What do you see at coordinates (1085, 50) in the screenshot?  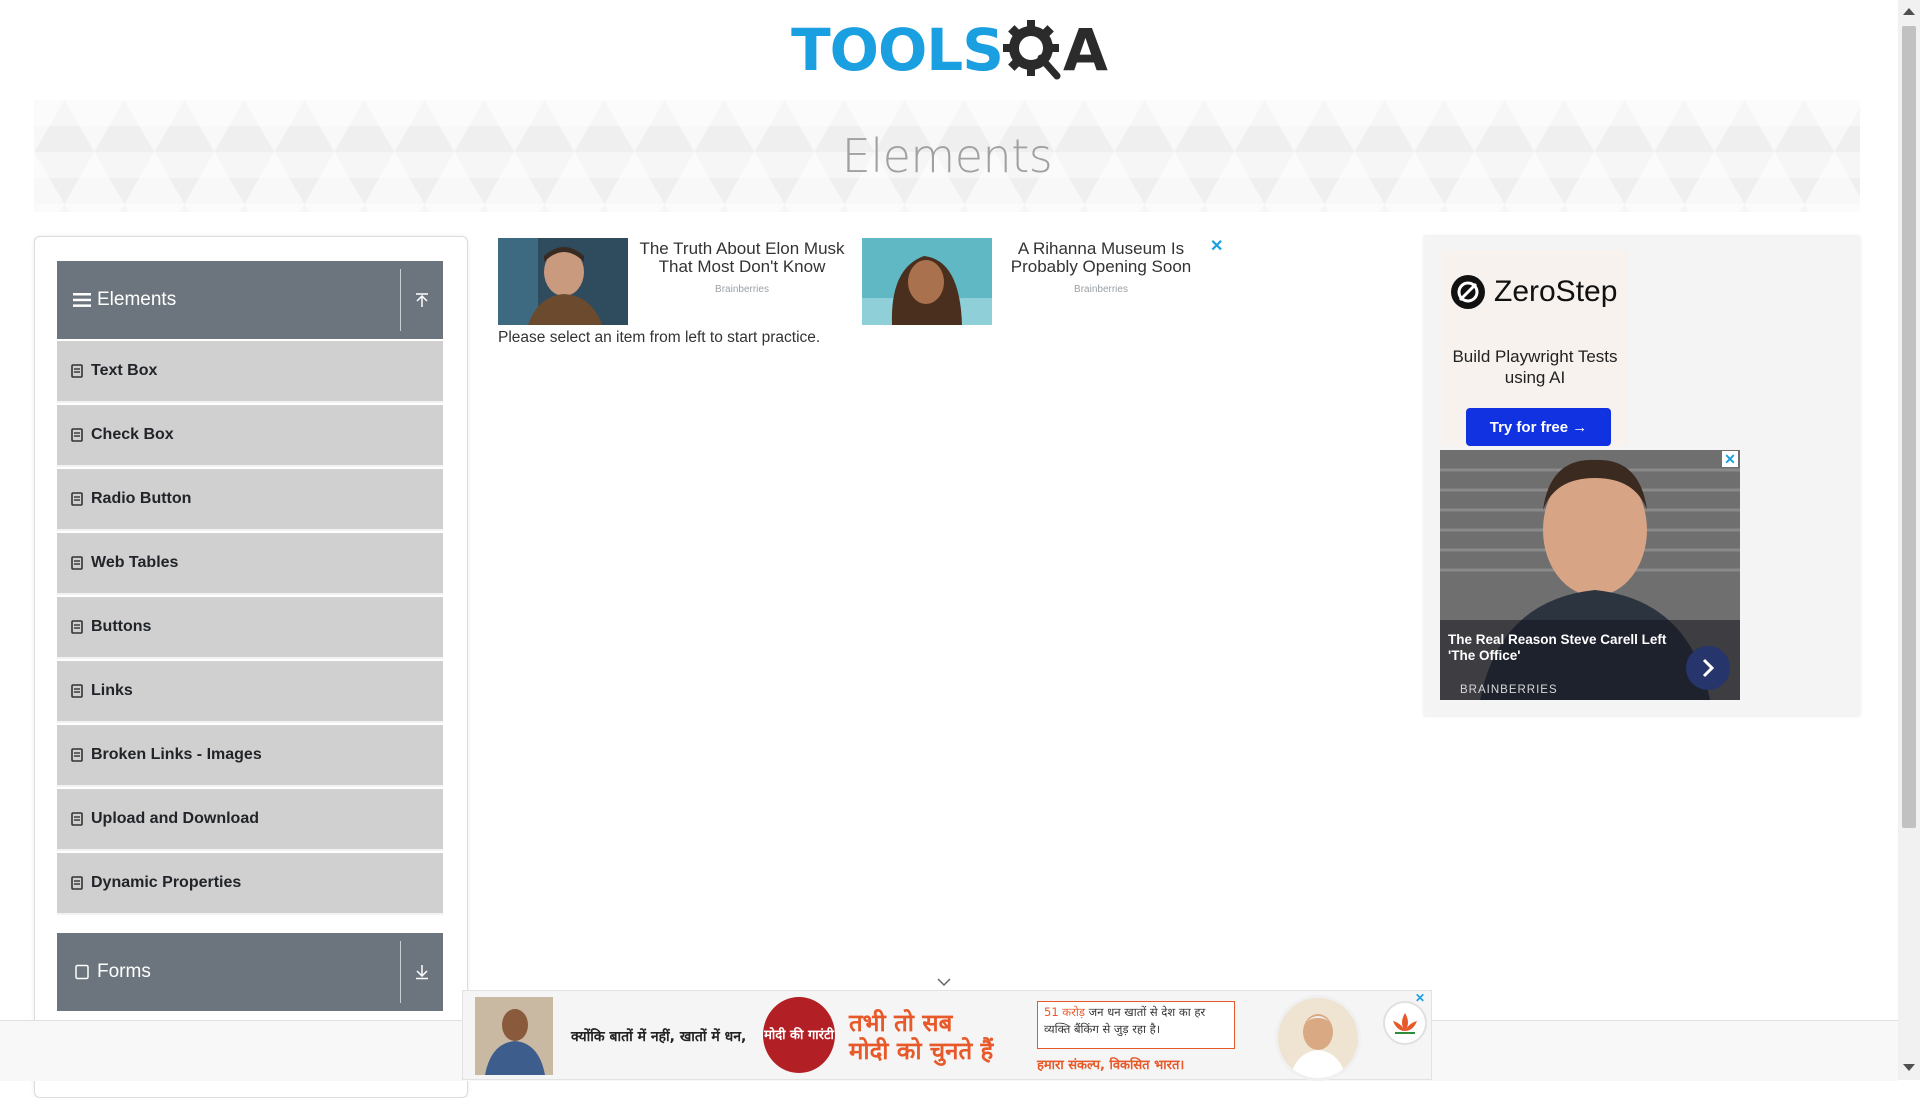 I see `logo-text-qa: A` at bounding box center [1085, 50].